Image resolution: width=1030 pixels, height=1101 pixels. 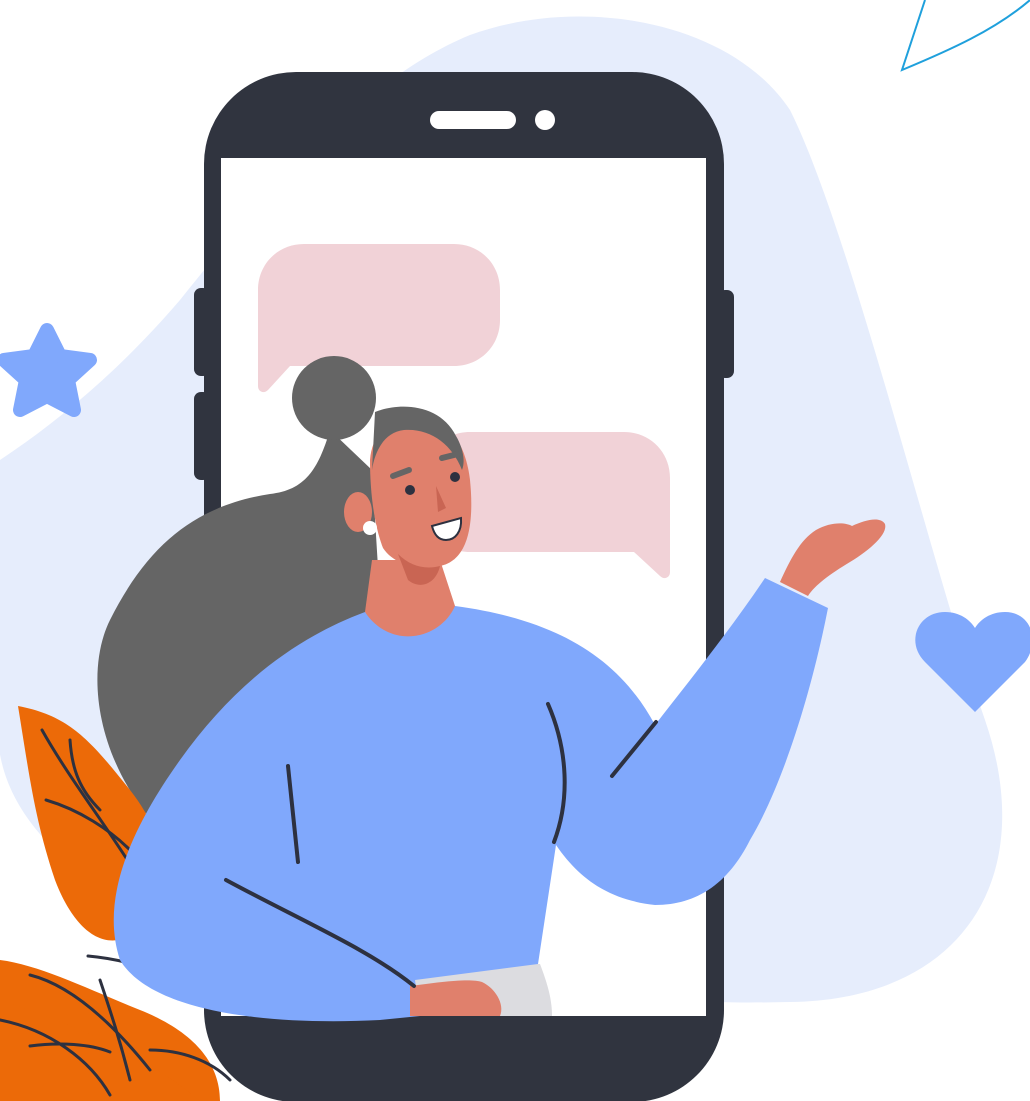 What do you see at coordinates (965, 36) in the screenshot?
I see `sparkle-icon` at bounding box center [965, 36].